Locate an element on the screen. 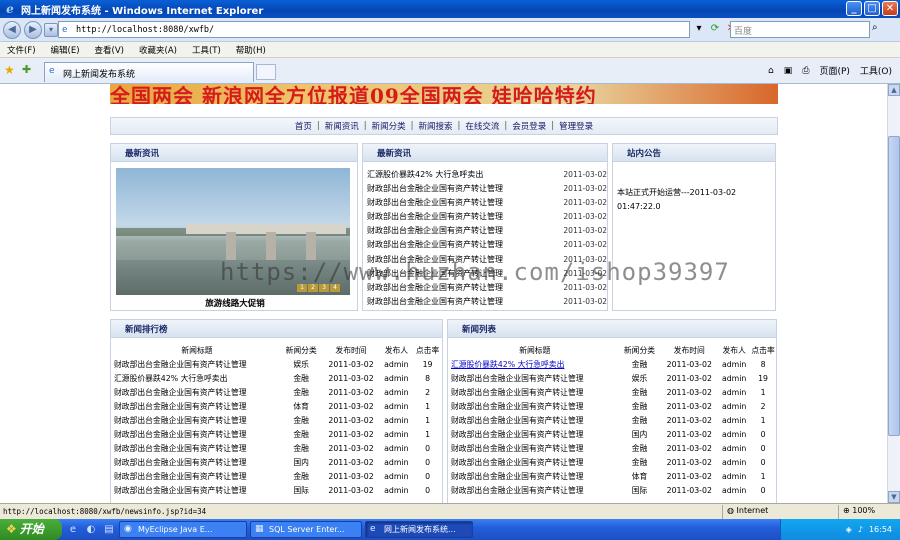 This screenshot has width=900, height=540. tab-current: e 网上新闻发布系统 is located at coordinates (149, 72).